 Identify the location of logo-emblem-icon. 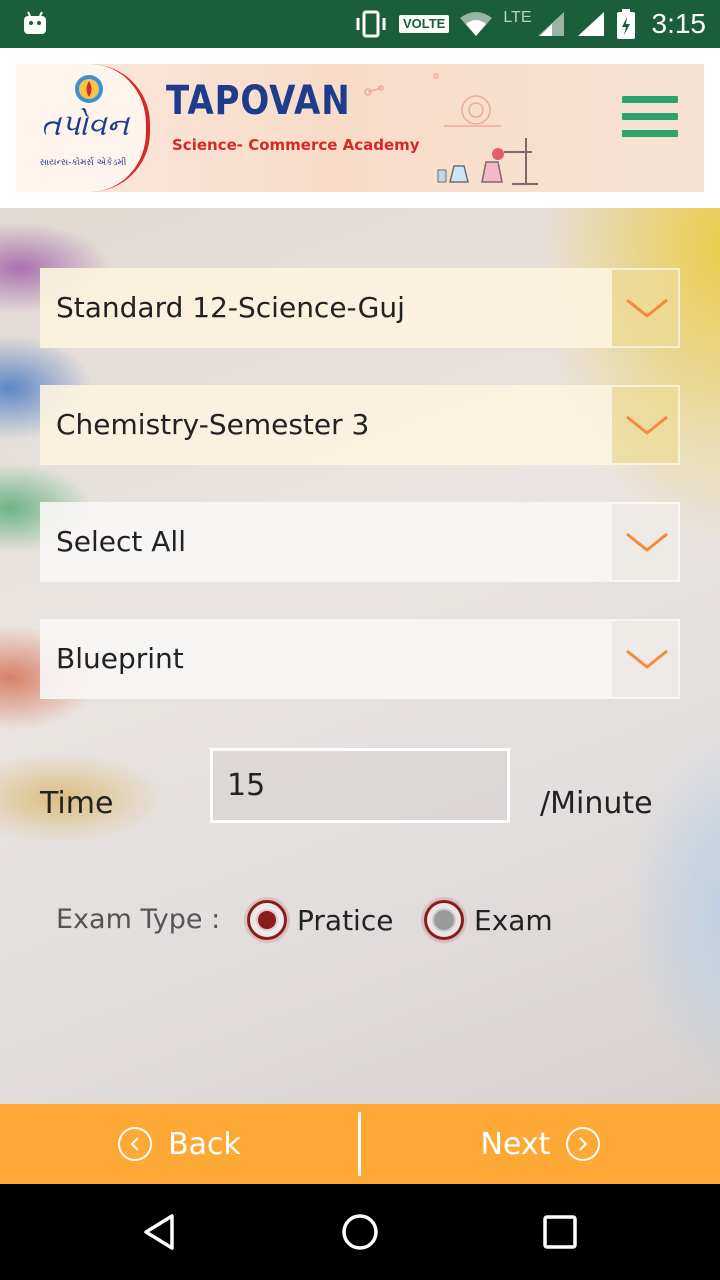
(89, 89).